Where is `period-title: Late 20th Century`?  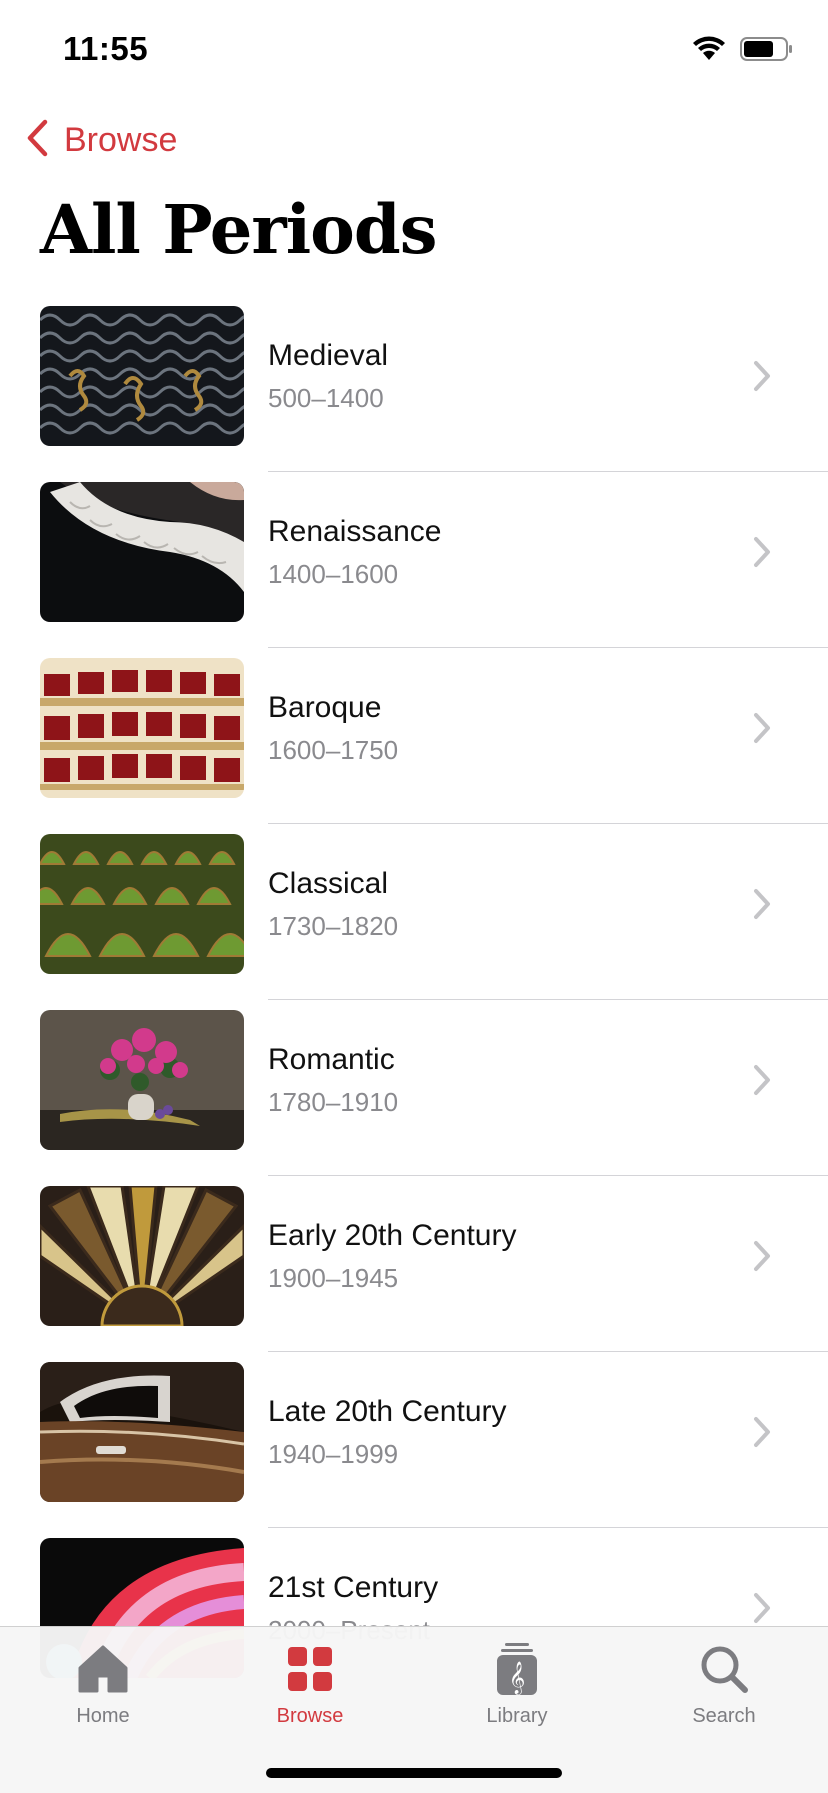
period-title: Late 20th Century is located at coordinates (387, 1411).